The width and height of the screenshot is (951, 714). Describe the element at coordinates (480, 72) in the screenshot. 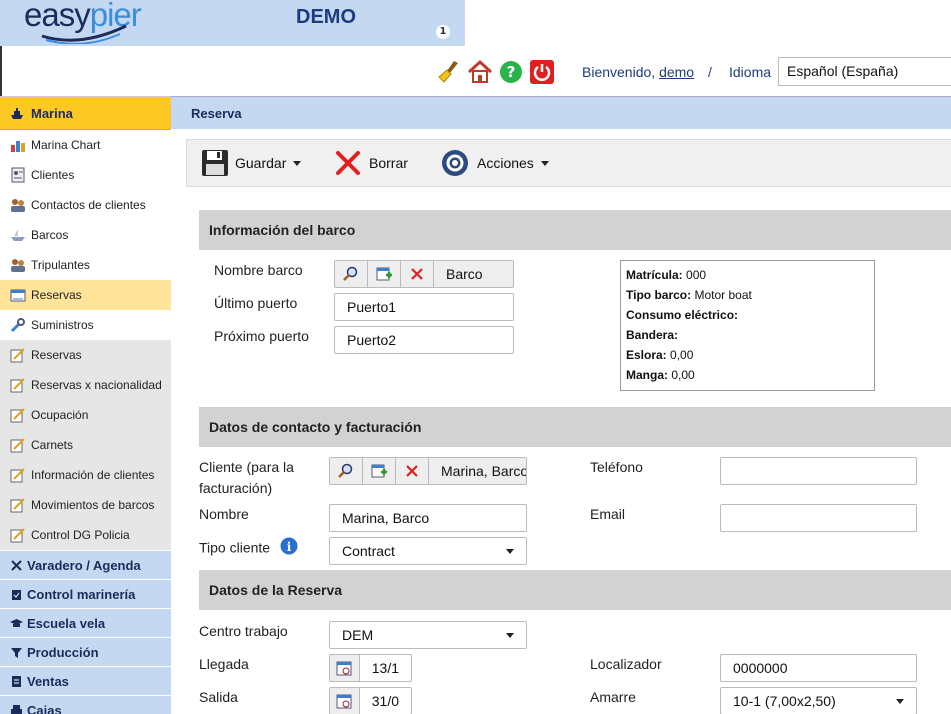

I see `home-icon` at that location.